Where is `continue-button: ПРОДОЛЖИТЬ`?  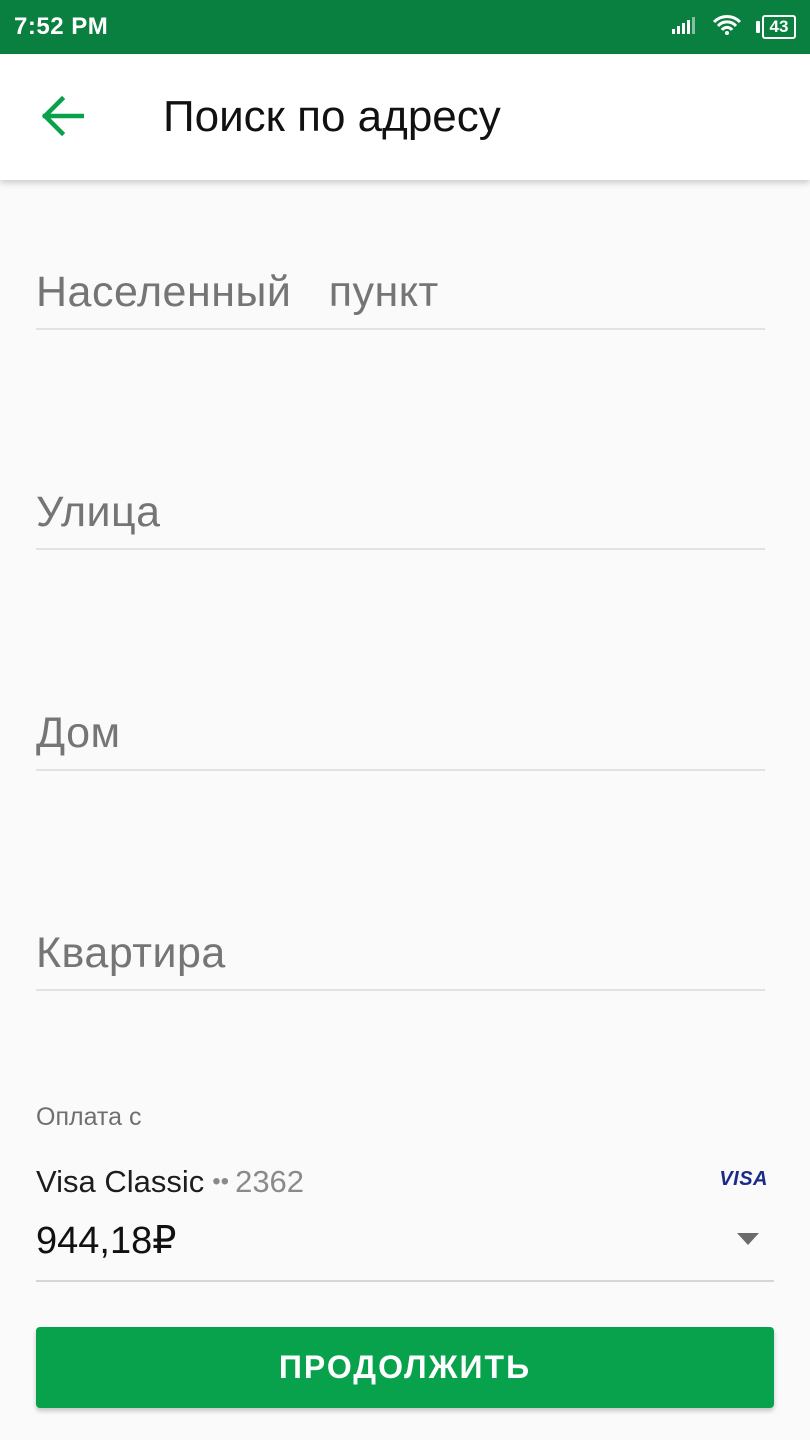 continue-button: ПРОДОЛЖИТЬ is located at coordinates (405, 1367).